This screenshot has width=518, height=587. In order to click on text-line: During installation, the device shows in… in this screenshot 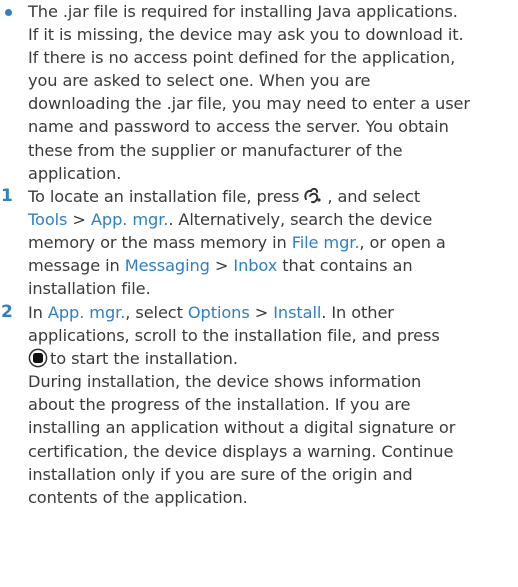, I will do `click(225, 382)`.